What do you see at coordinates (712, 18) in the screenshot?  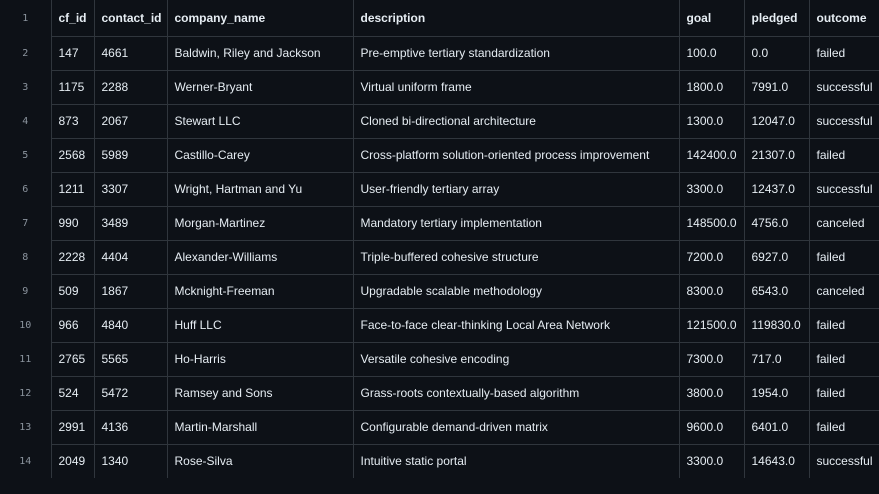 I see `column-header-goal: goal` at bounding box center [712, 18].